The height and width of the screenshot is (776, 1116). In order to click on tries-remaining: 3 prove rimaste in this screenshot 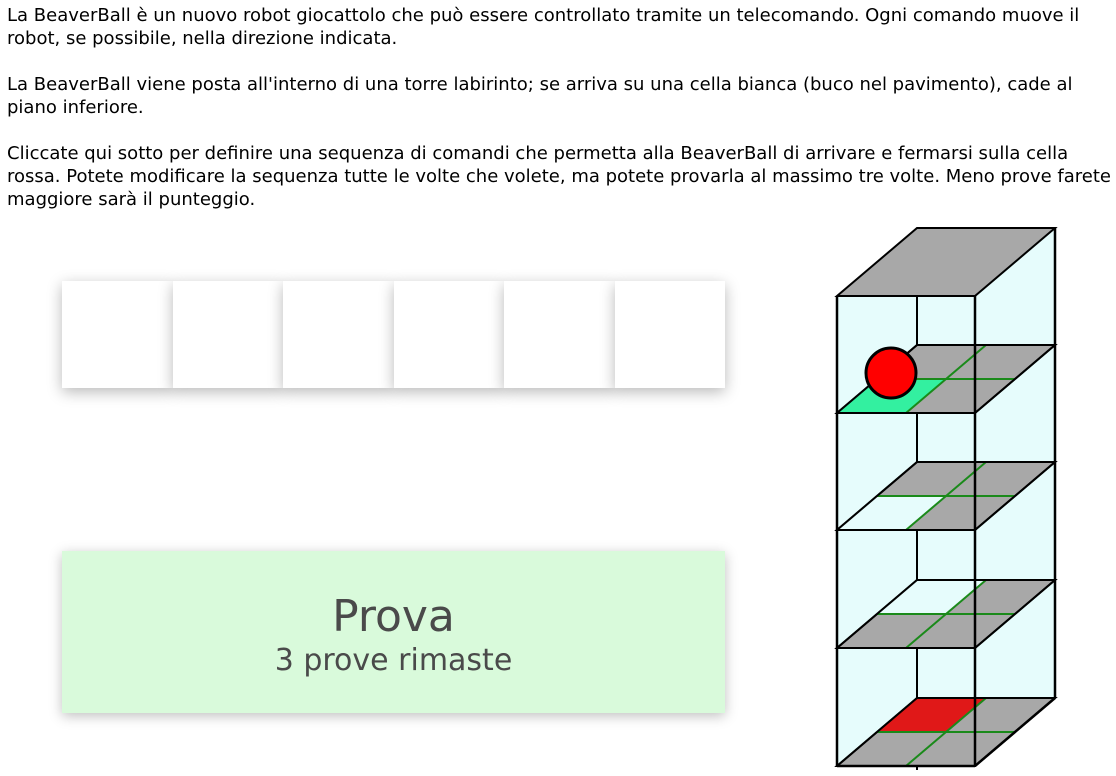, I will do `click(393, 660)`.